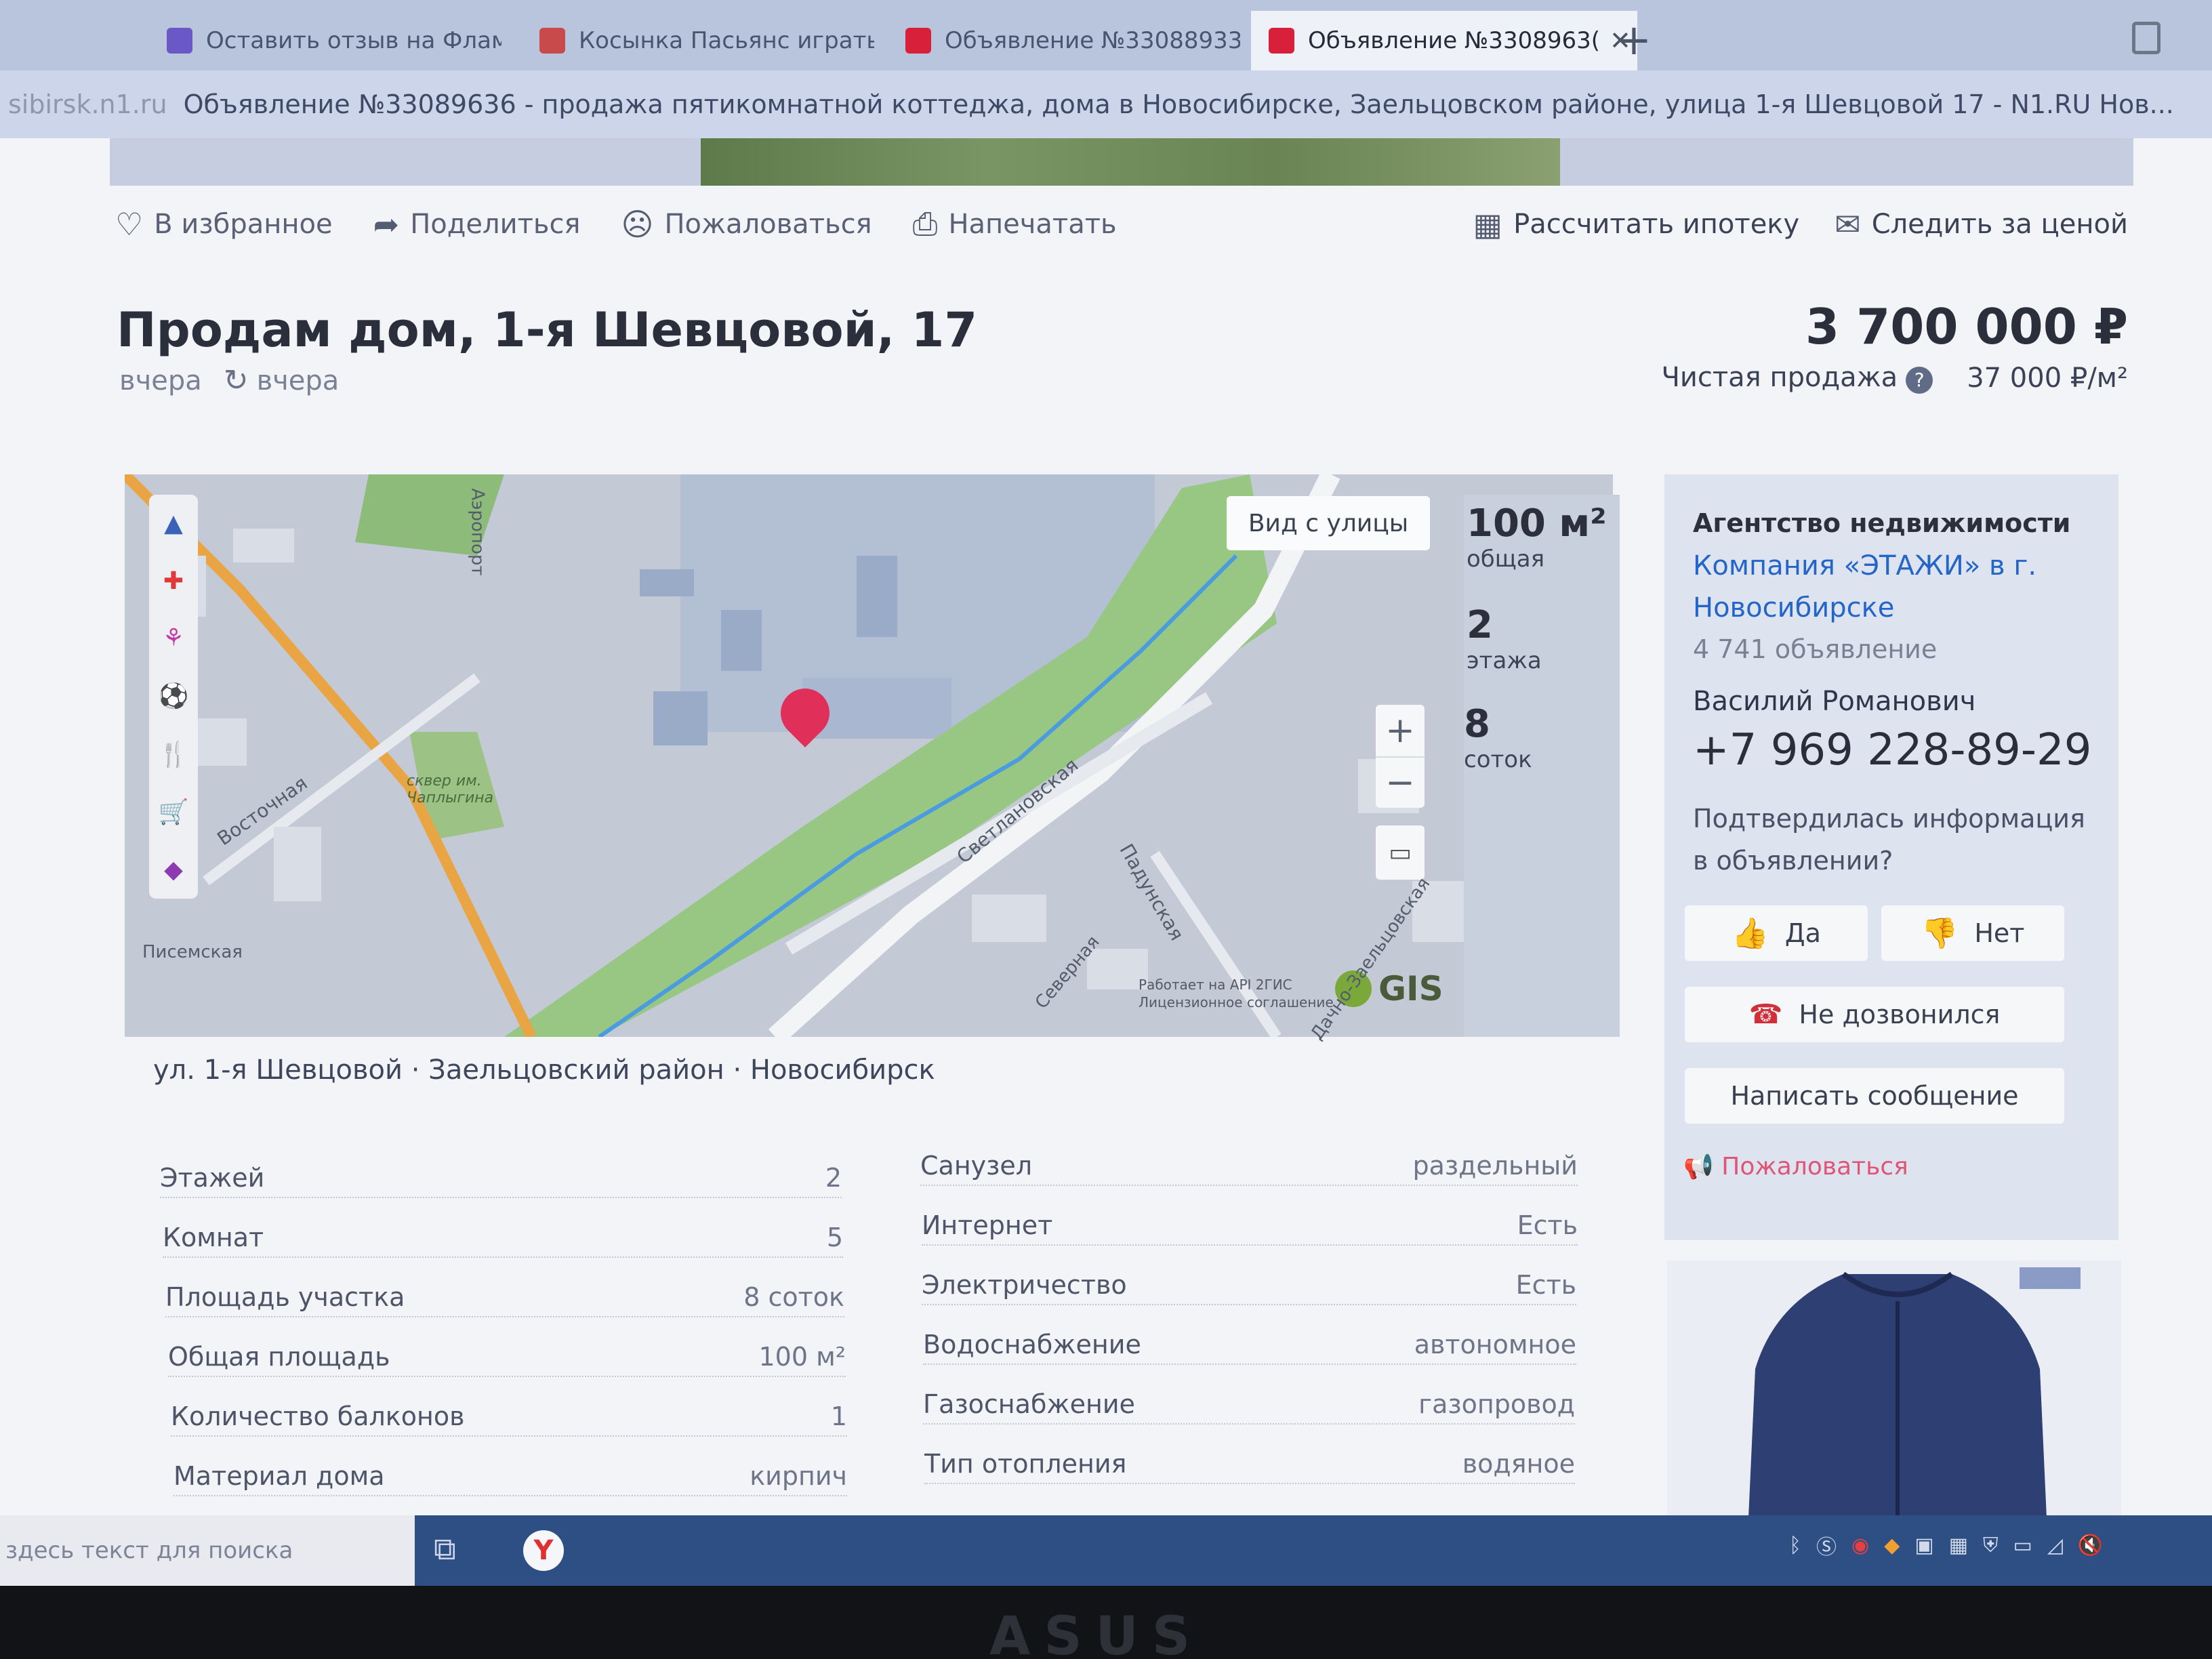  Describe the element at coordinates (1959, 1545) in the screenshot. I see `tray-app-icon: ▦` at that location.